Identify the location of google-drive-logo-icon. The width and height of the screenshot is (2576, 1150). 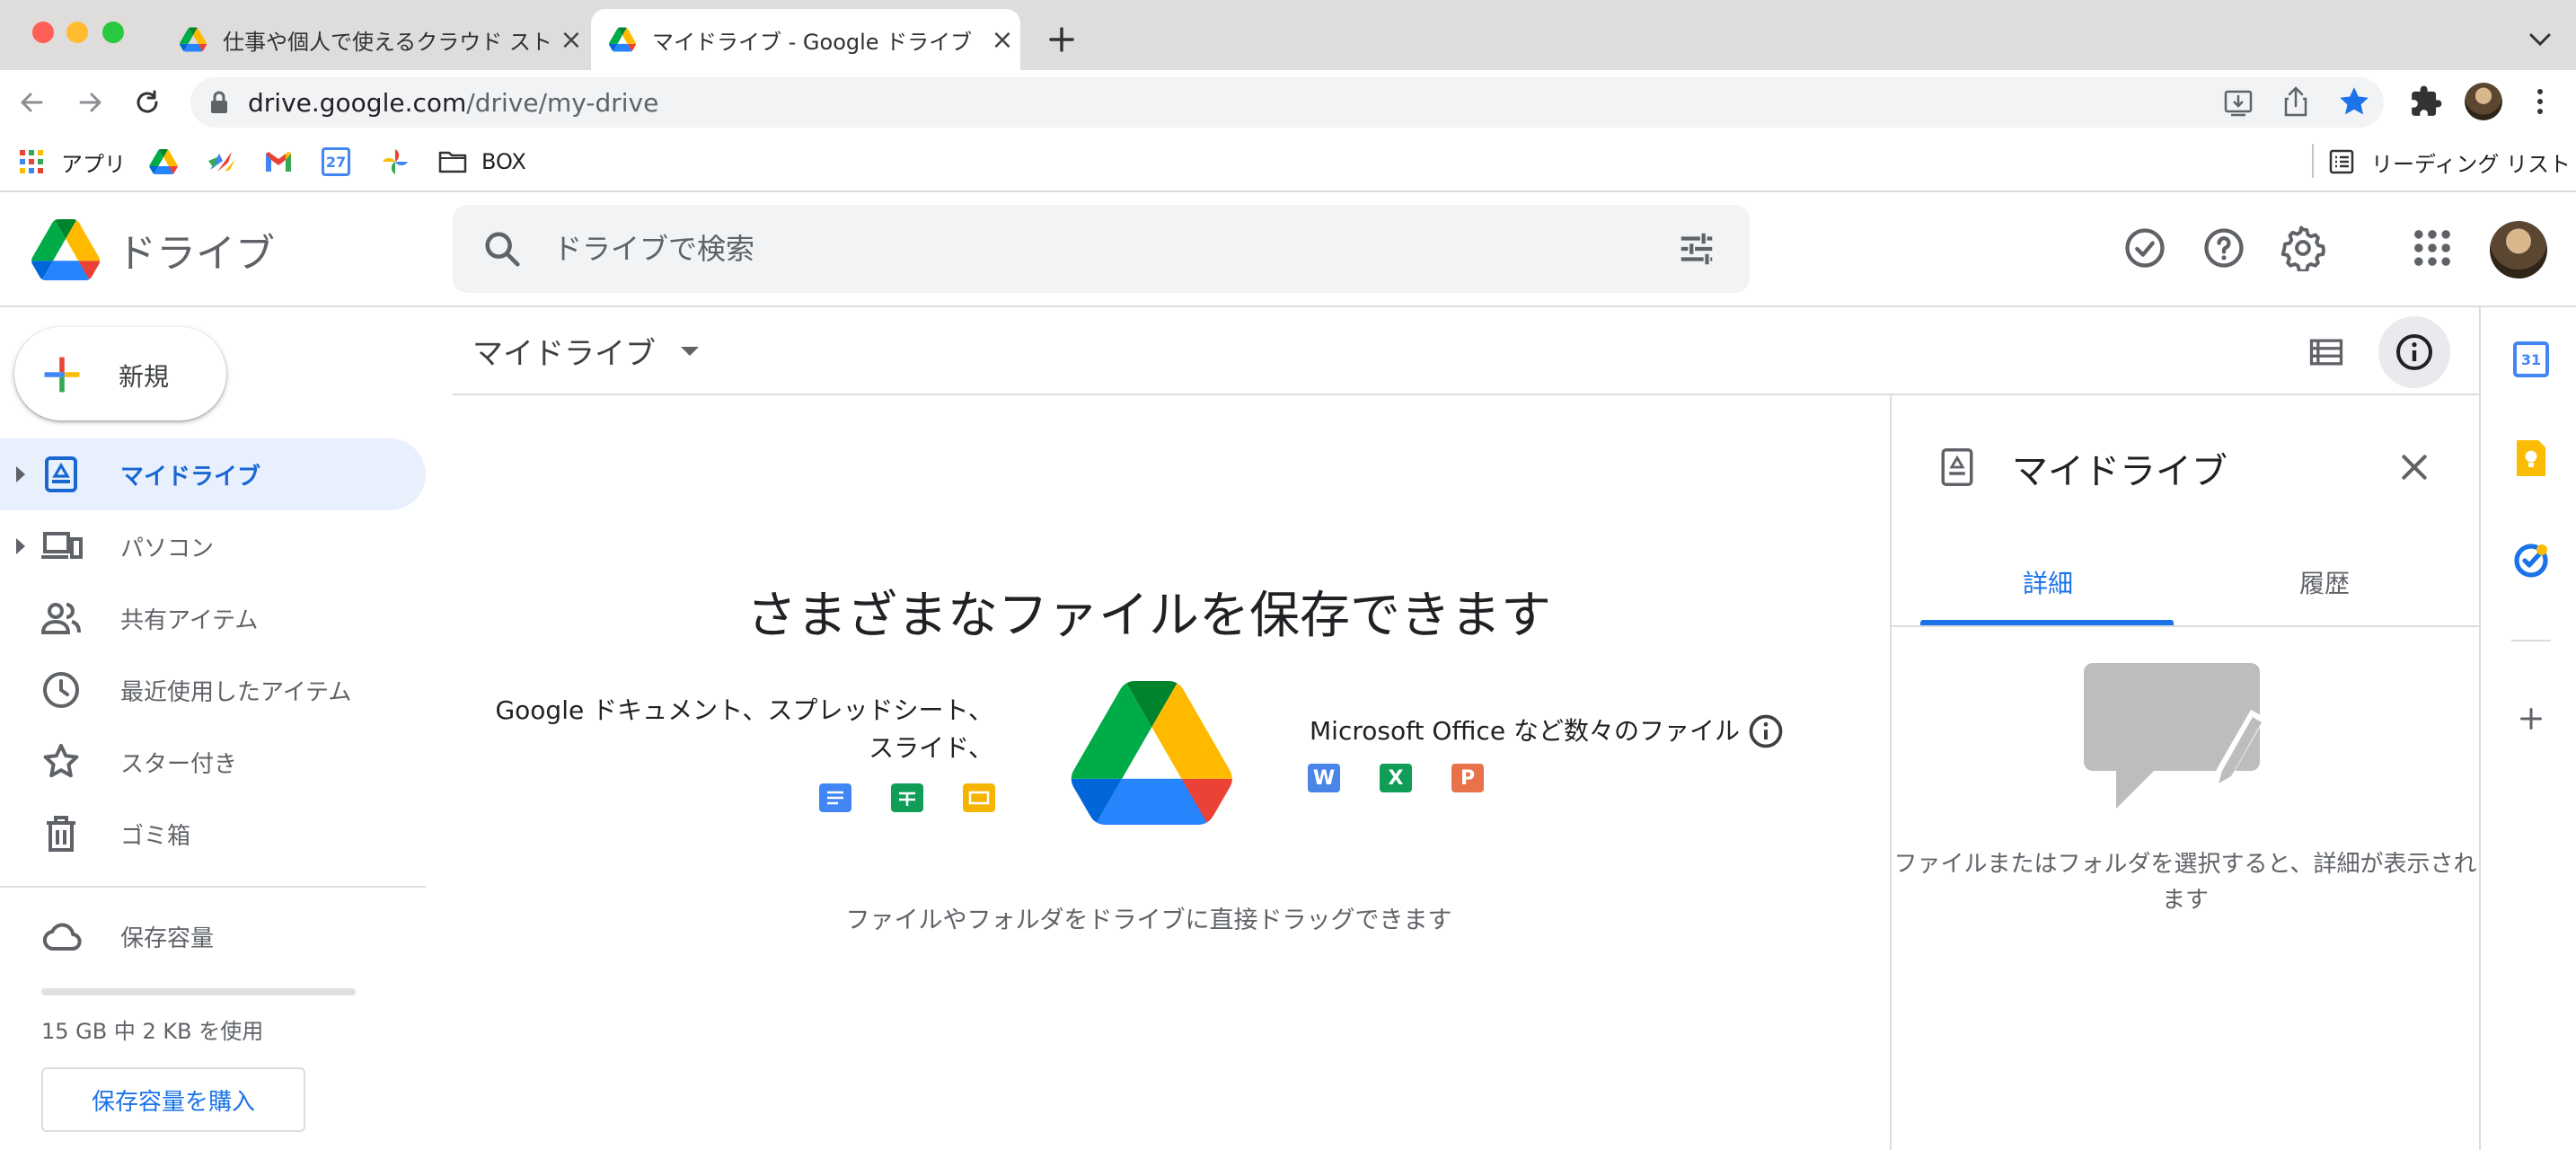
(66, 250).